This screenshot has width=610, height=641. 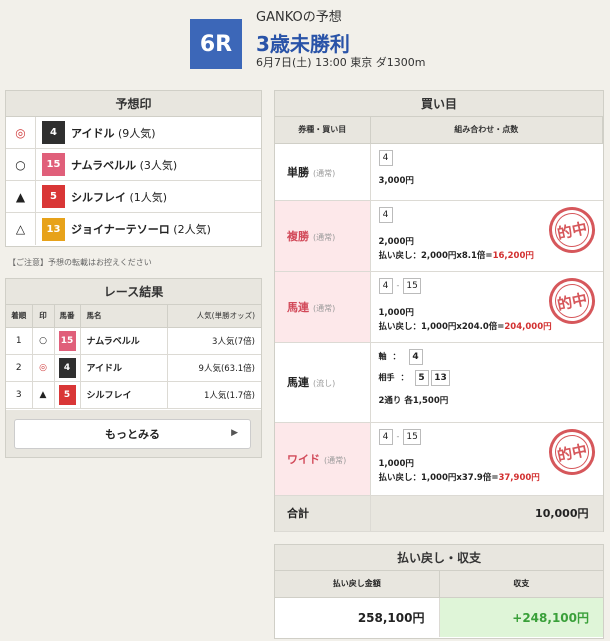 What do you see at coordinates (324, 383) in the screenshot?
I see `bet-subtype: (流し)` at bounding box center [324, 383].